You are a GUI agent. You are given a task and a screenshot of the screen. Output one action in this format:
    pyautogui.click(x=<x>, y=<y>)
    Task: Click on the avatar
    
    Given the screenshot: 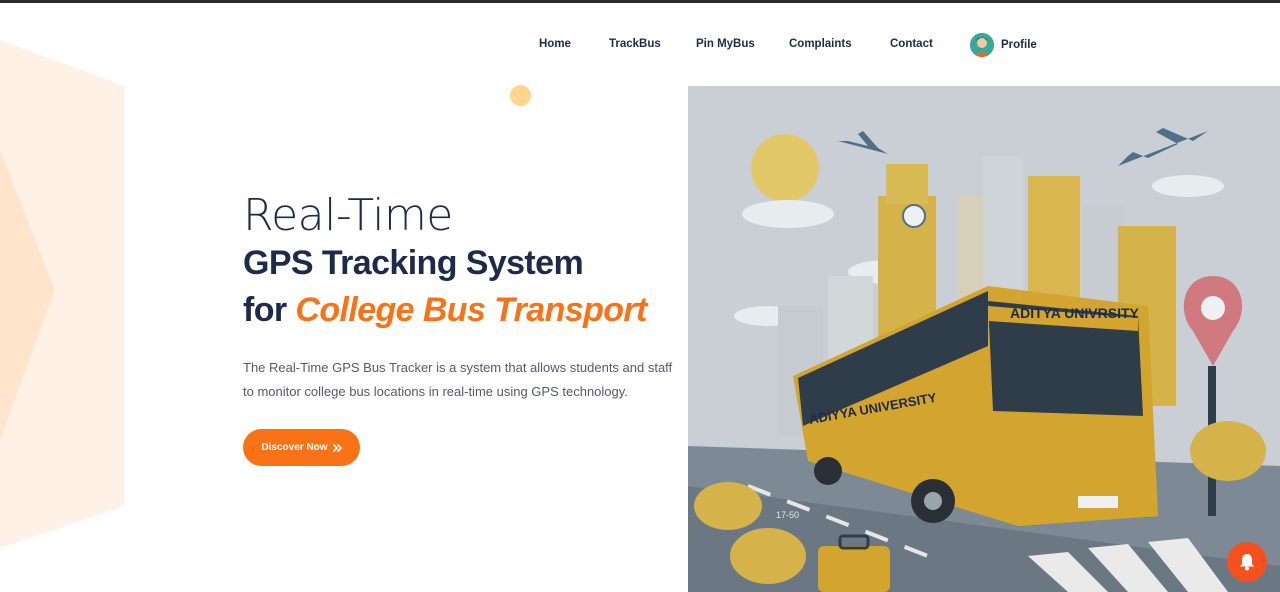 What is the action you would take?
    pyautogui.click(x=982, y=45)
    